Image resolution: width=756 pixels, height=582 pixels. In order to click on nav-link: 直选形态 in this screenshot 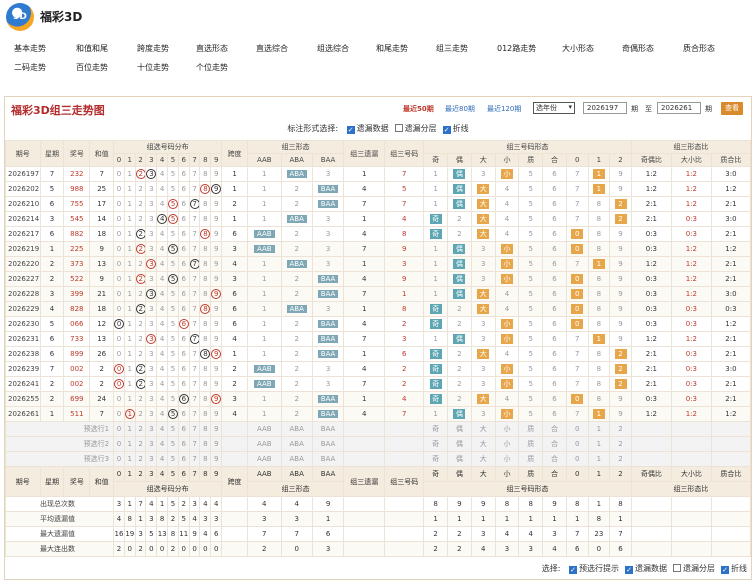, I will do `click(212, 48)`.